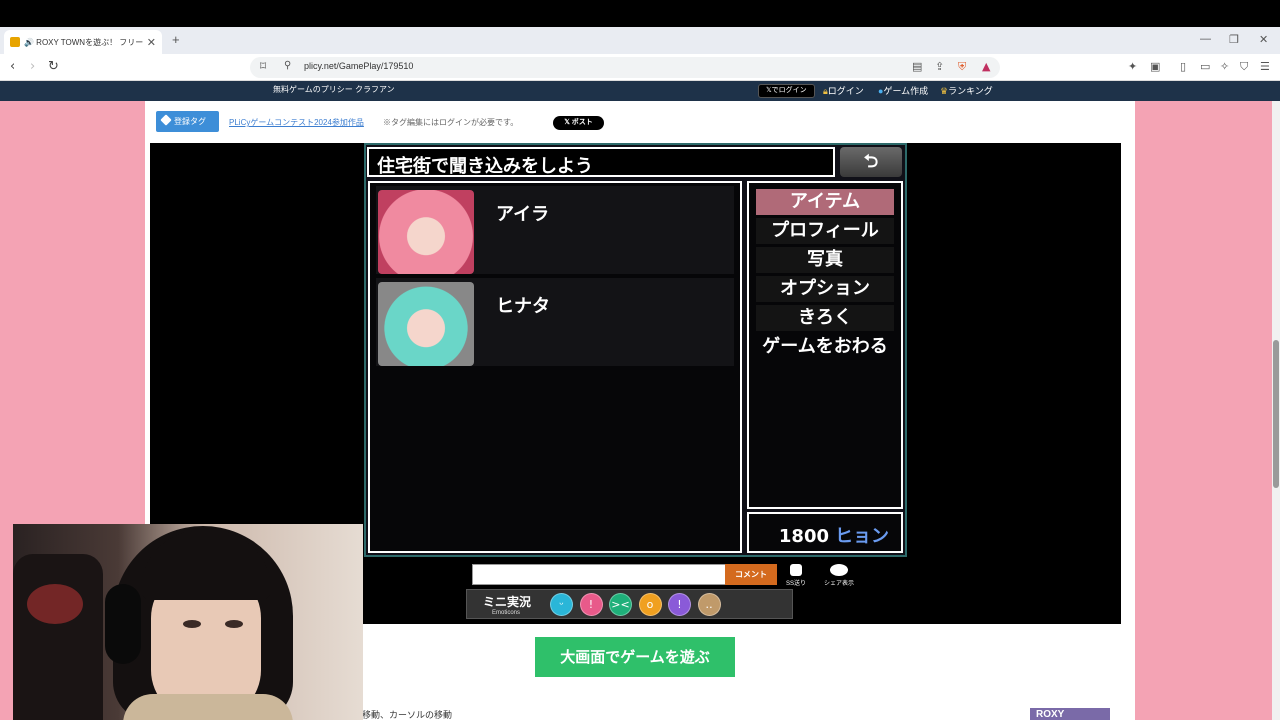 The image size is (1280, 720). What do you see at coordinates (825, 289) in the screenshot?
I see `menu-item-options: オプション` at bounding box center [825, 289].